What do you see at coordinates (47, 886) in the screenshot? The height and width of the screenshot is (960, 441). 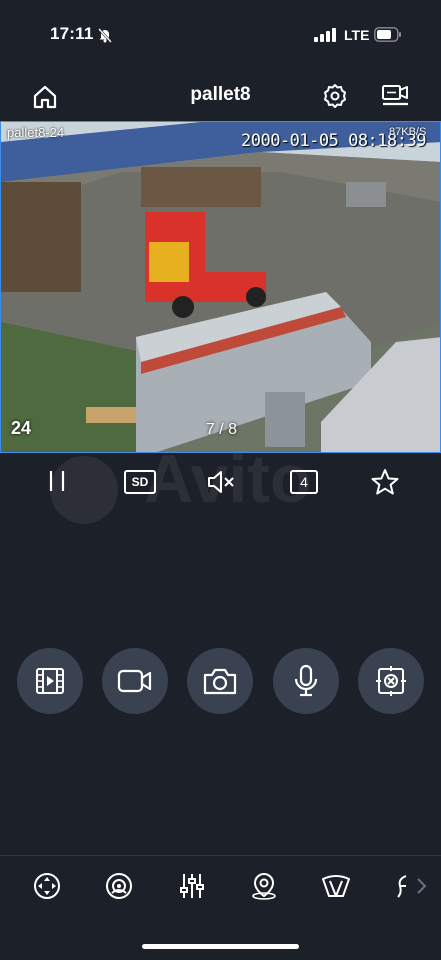 I see `ptz-direction-icon` at bounding box center [47, 886].